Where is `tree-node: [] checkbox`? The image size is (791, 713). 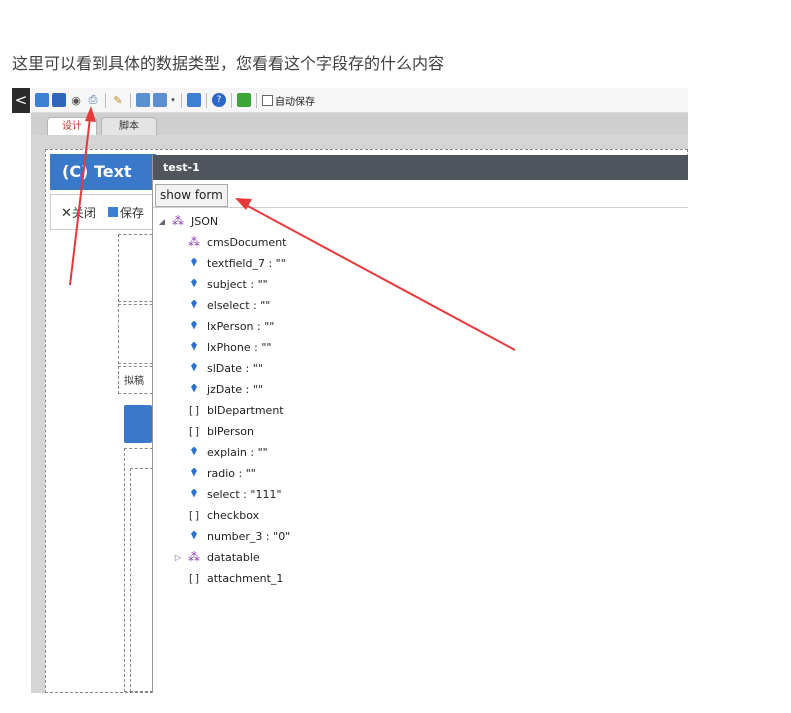
tree-node: [] checkbox is located at coordinates (223, 515).